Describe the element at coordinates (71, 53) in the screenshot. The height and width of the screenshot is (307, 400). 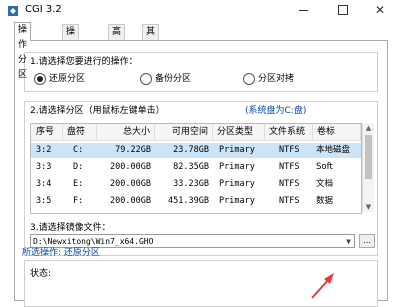
I see `tab-disk: 操作硬盘` at that location.